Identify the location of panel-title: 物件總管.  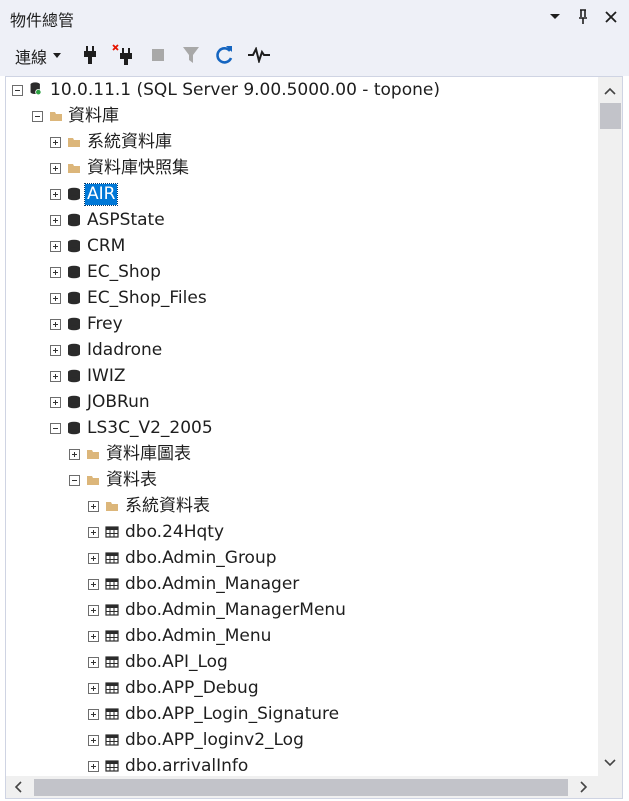
(42, 20).